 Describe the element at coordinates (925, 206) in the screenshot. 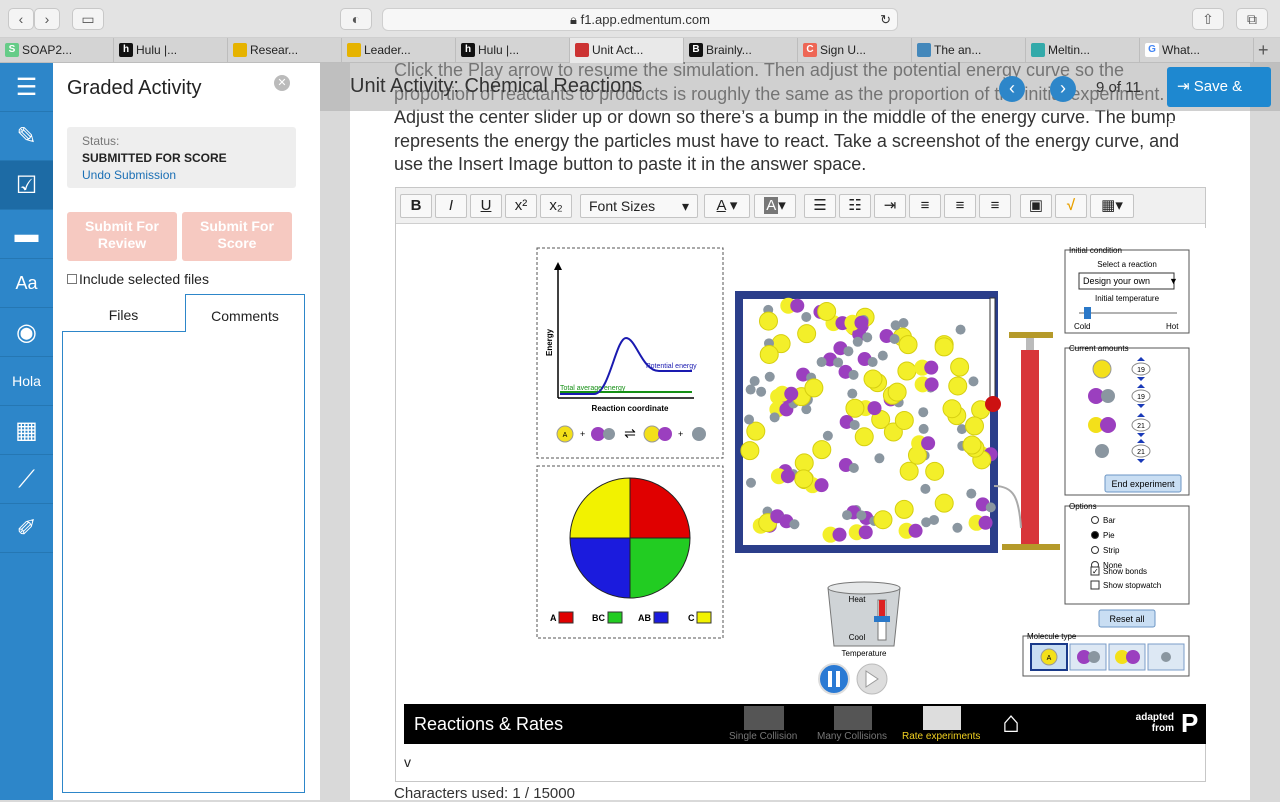

I see `align-left-icon: ≡` at that location.